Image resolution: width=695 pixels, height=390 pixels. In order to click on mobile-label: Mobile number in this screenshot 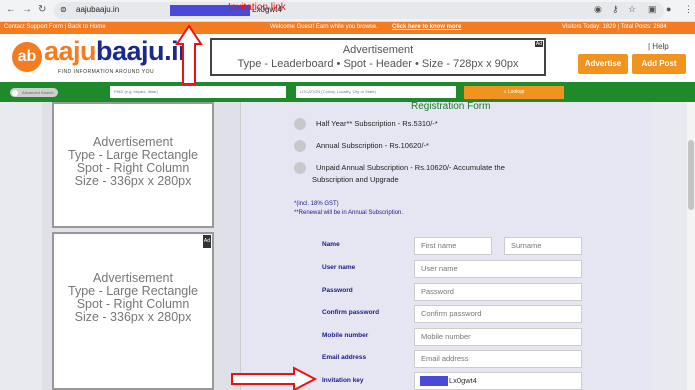, I will do `click(345, 335)`.